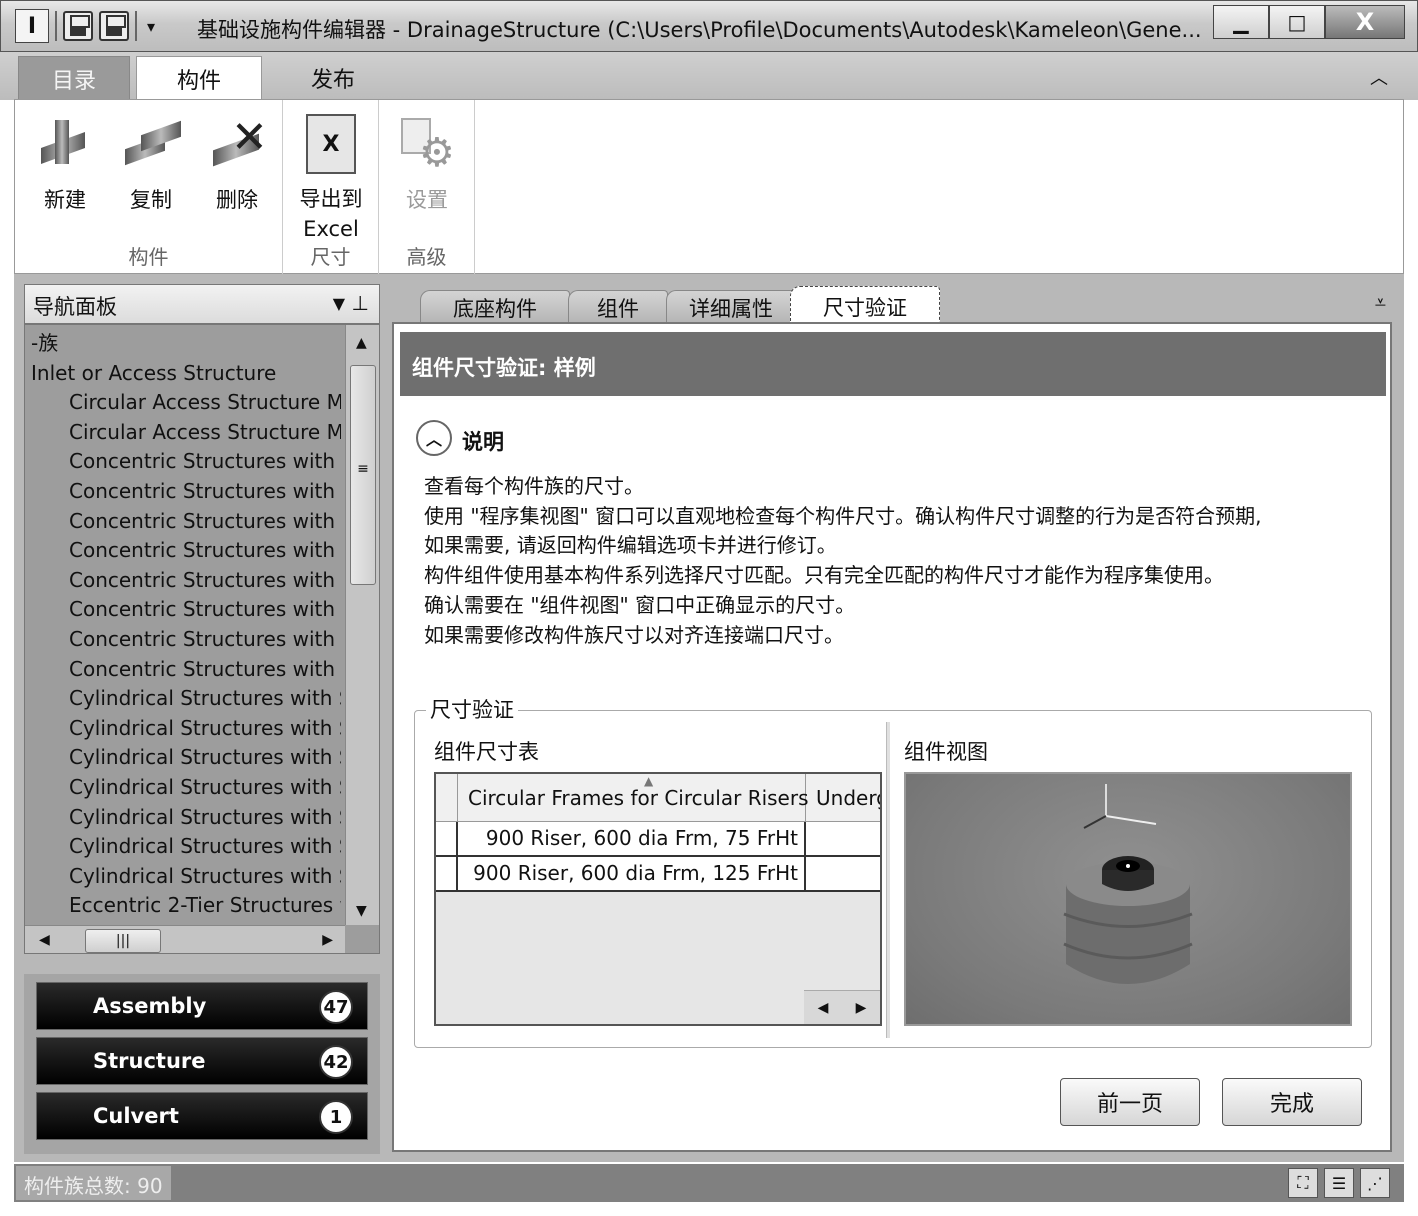 The width and height of the screenshot is (1418, 1216). I want to click on scroll-down-icon: ▼, so click(361, 911).